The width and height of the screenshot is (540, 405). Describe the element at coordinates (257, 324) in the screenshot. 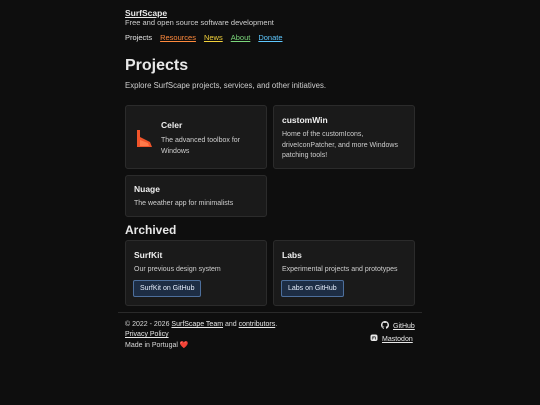

I see `contributors-link: contributors` at that location.